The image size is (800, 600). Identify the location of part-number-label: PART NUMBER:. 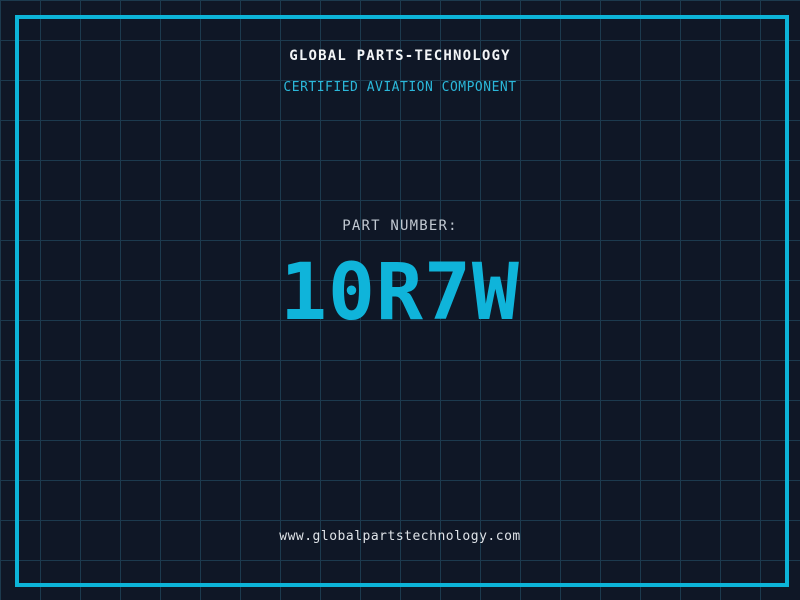
(400, 226).